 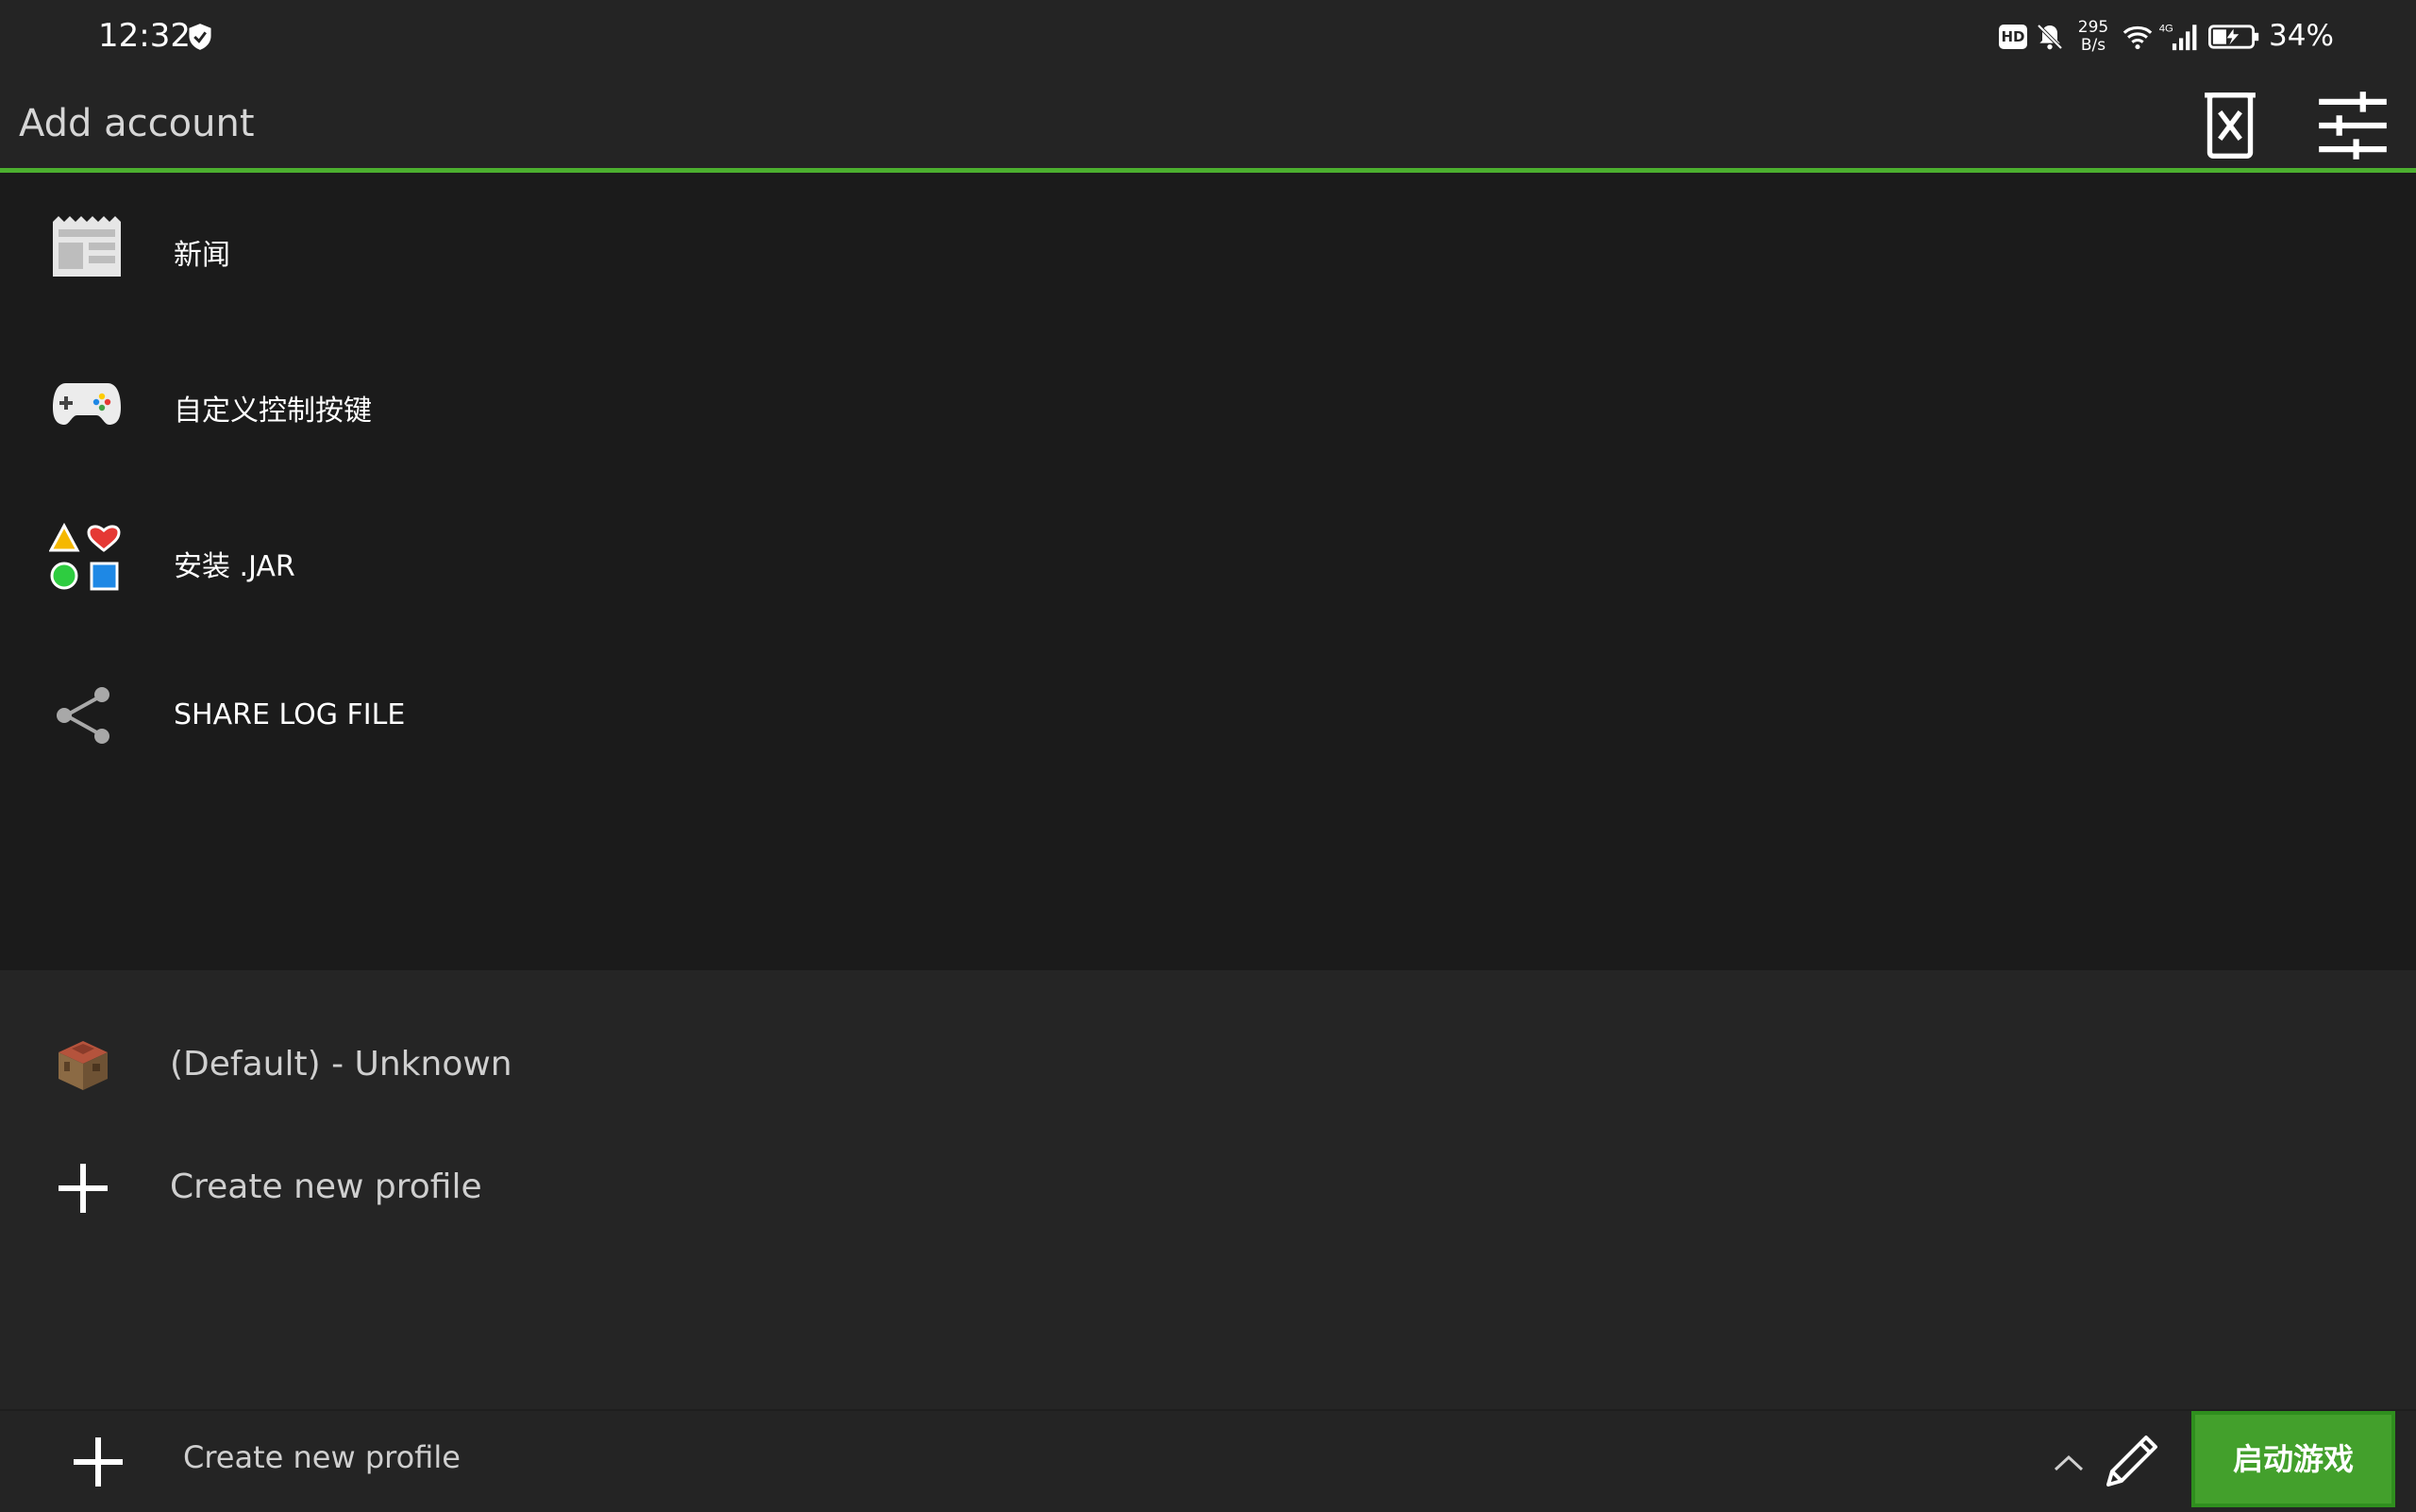 I want to click on profile-item-create-new: Create new profile, so click(x=1208, y=1189).